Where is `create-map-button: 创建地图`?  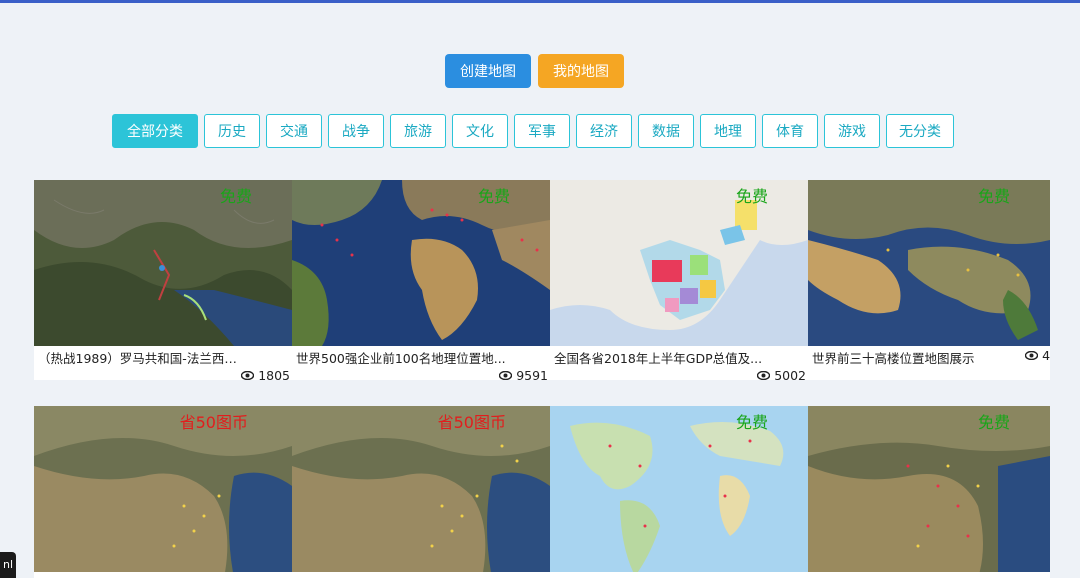 create-map-button: 创建地图 is located at coordinates (488, 71).